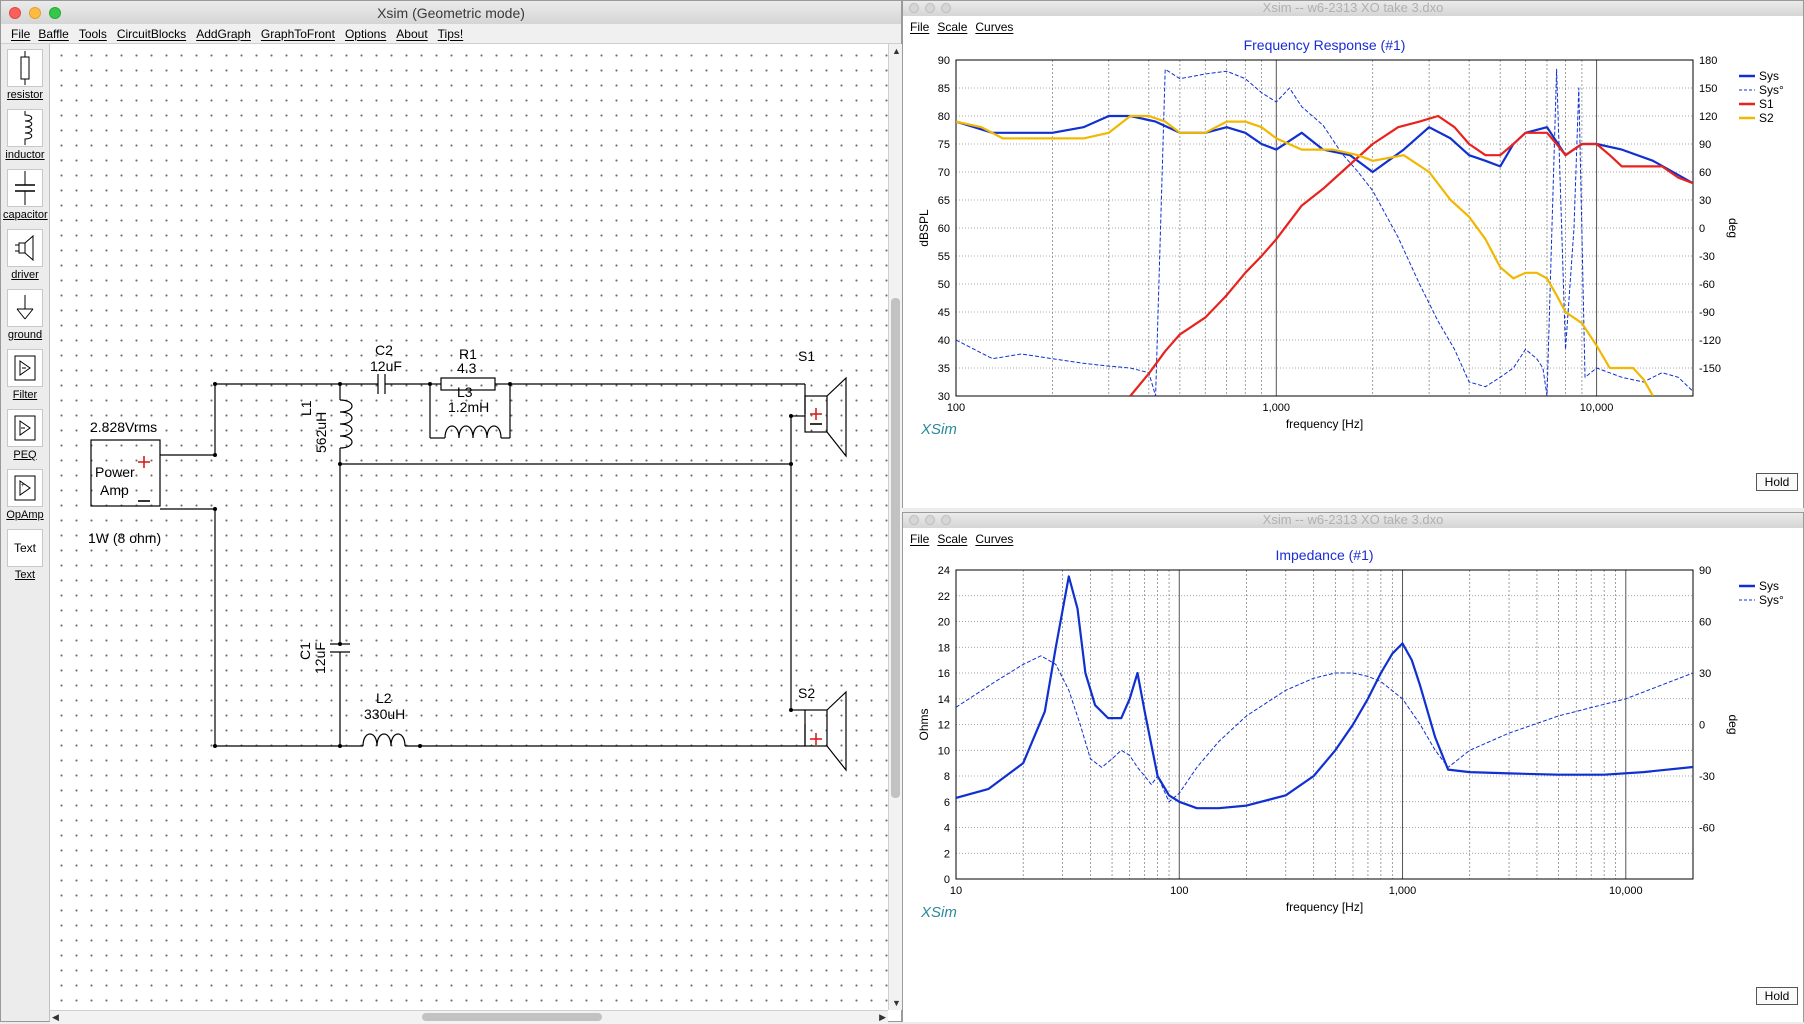  Describe the element at coordinates (1705, 623) in the screenshot. I see `imp-y2tick-label: 60` at that location.